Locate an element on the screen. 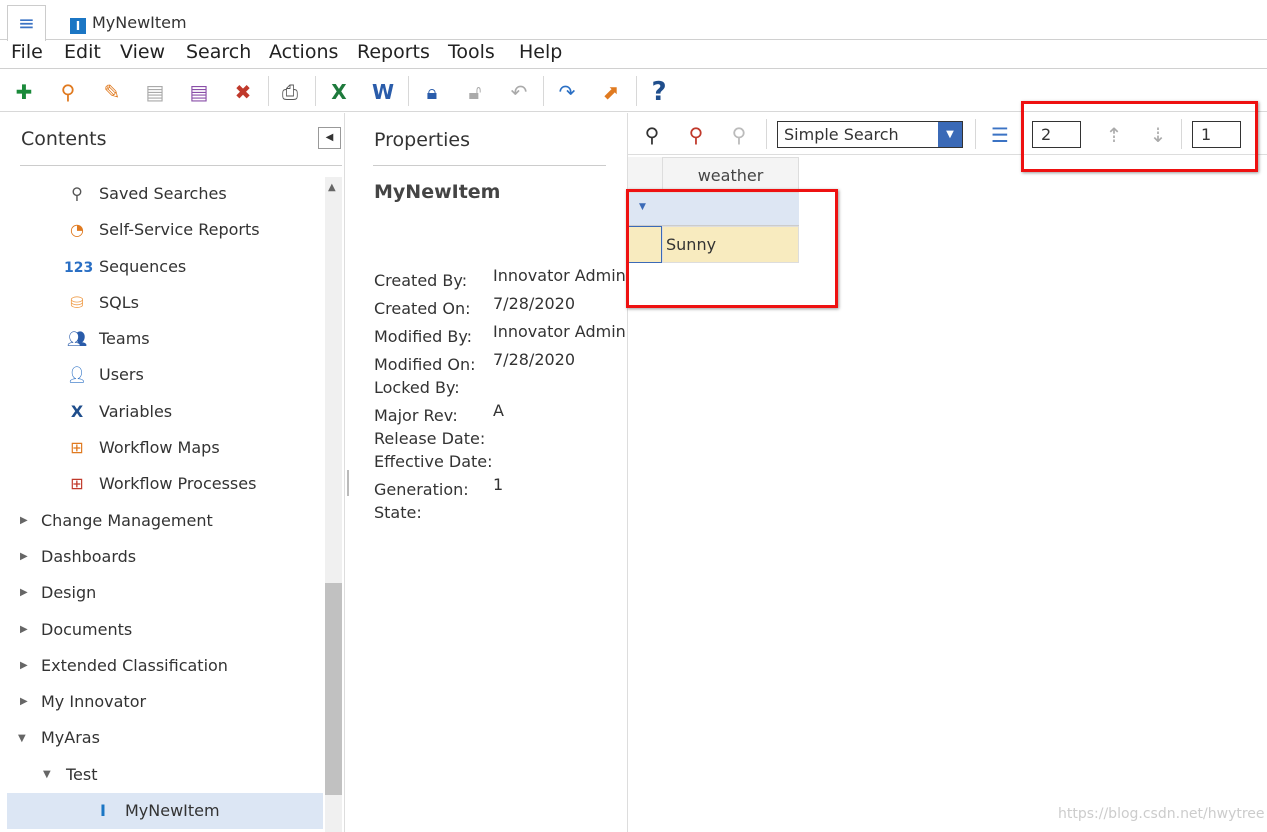  menu-reports: Reports is located at coordinates (393, 52).